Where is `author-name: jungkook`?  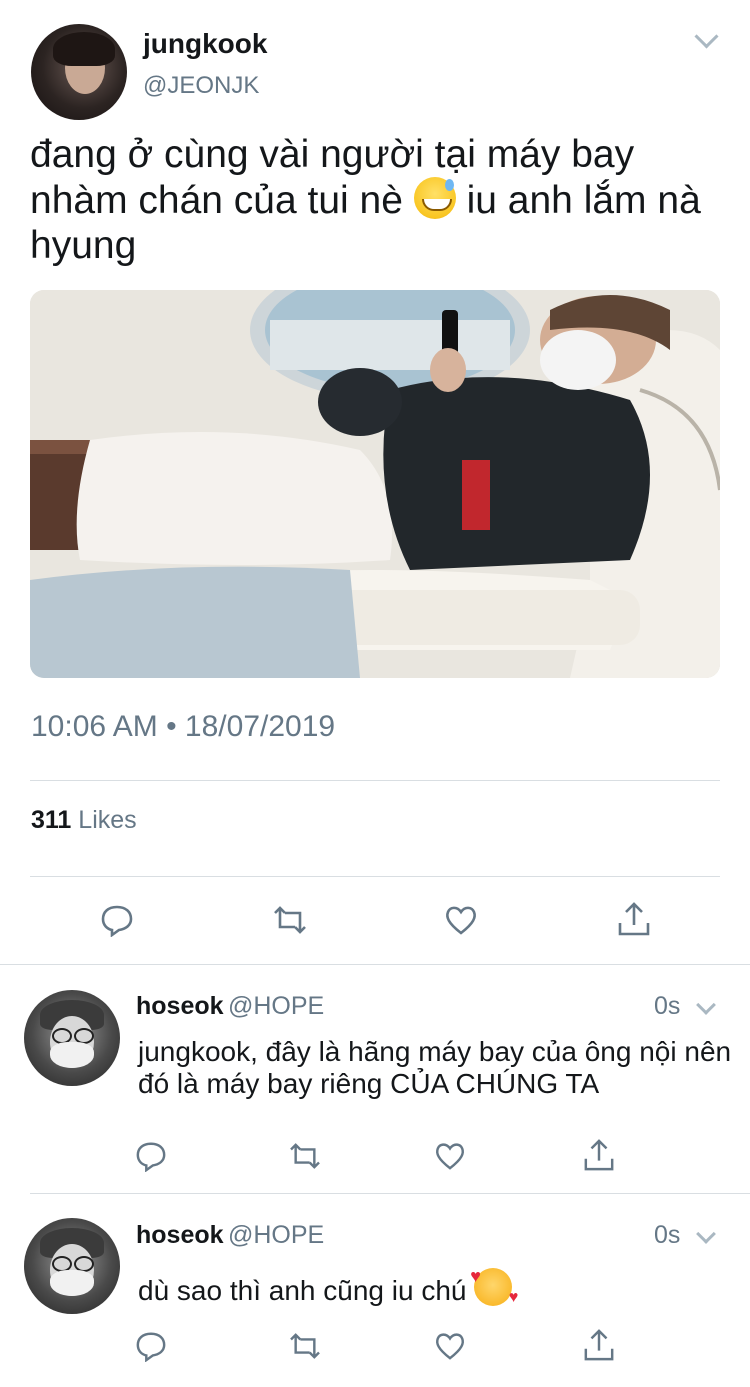
author-name: jungkook is located at coordinates (205, 44).